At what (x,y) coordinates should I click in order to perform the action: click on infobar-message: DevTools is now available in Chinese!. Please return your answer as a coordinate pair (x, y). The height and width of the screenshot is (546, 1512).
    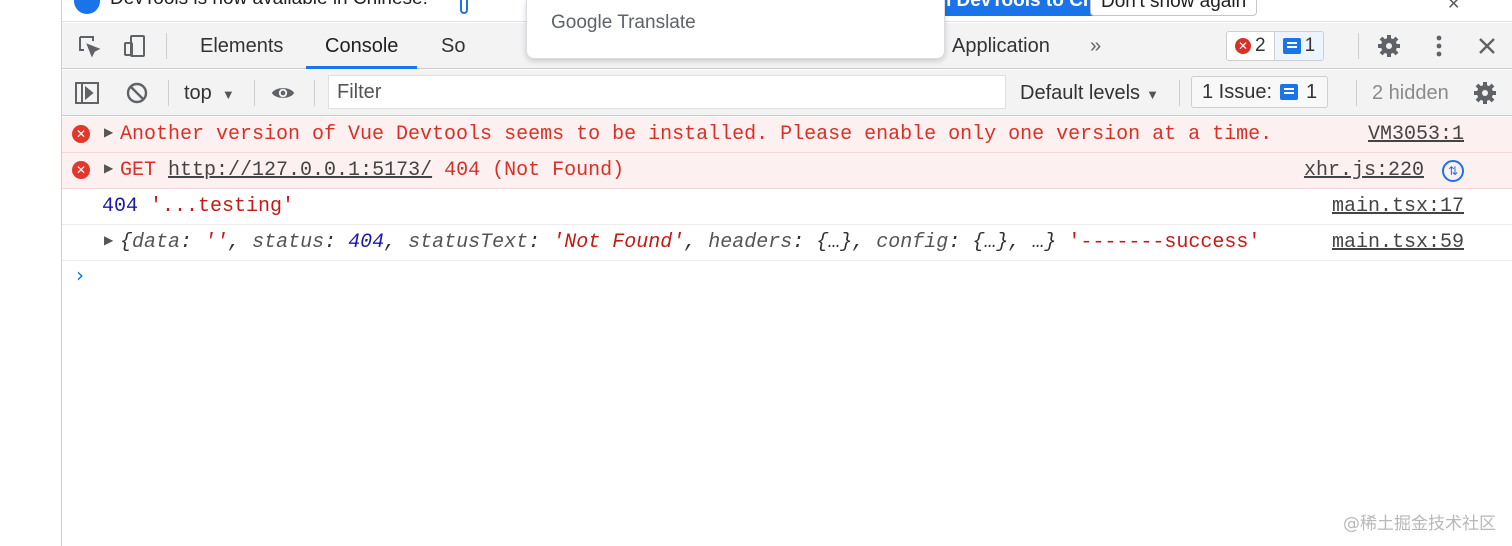
    Looking at the image, I should click on (269, 5).